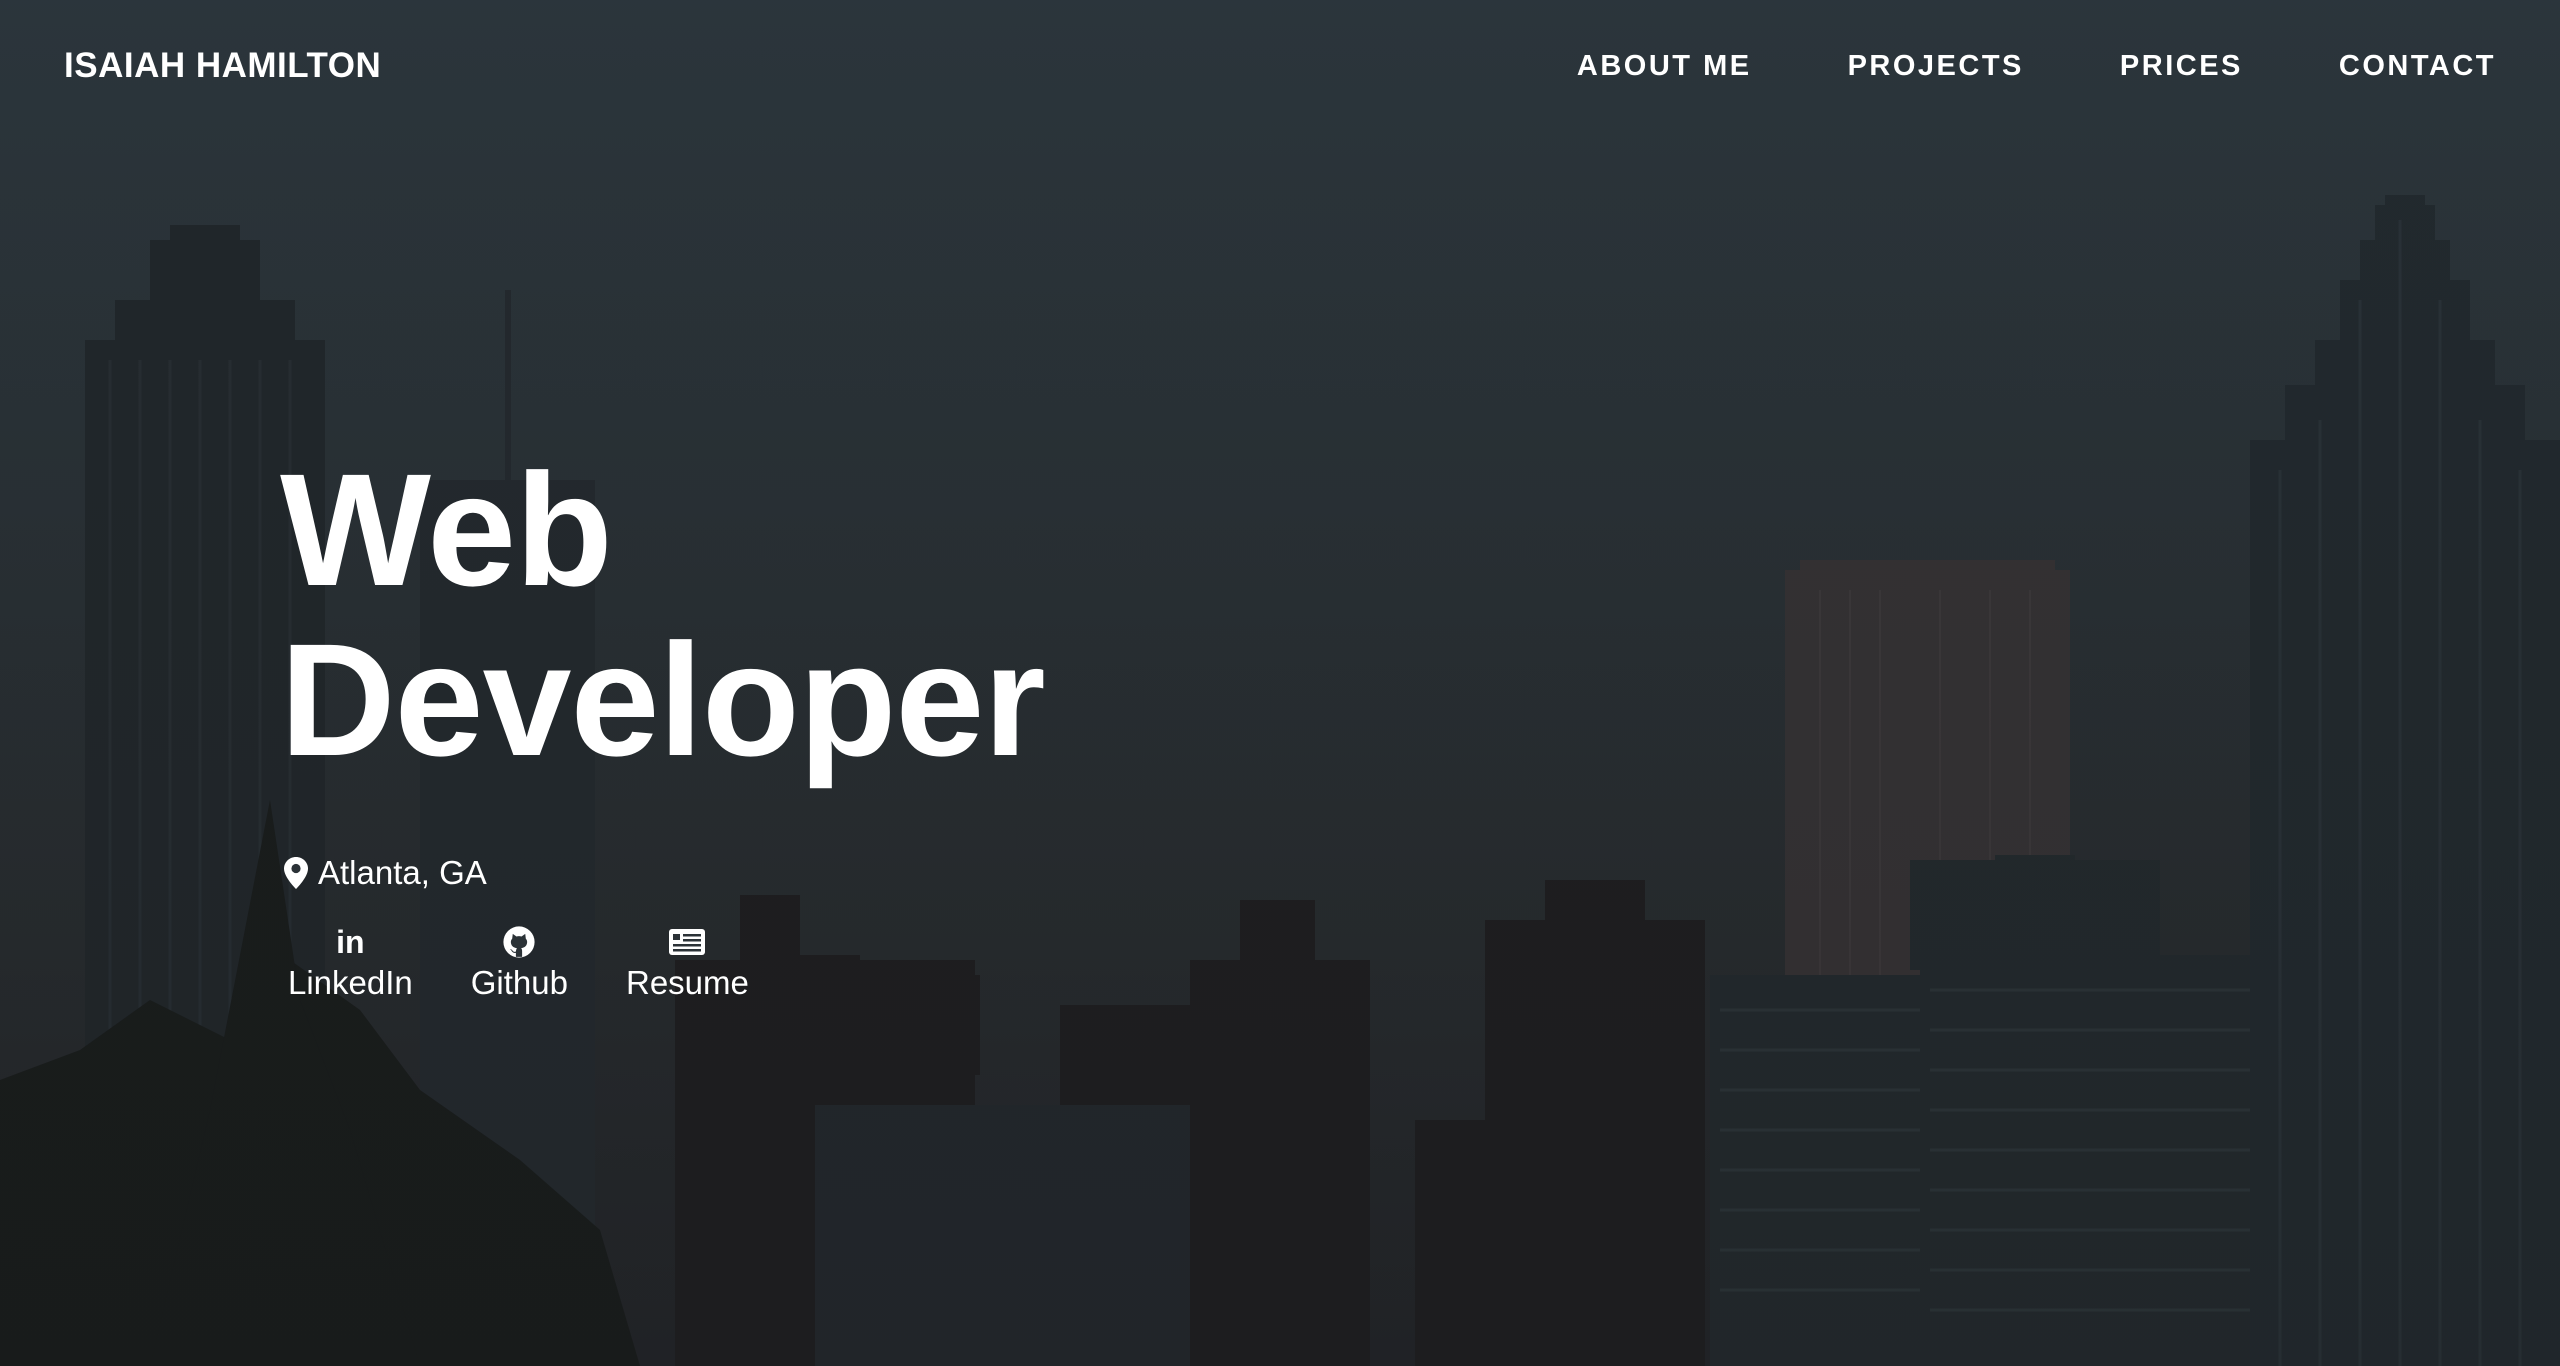 The width and height of the screenshot is (2560, 1366). Describe the element at coordinates (1936, 66) in the screenshot. I see `nav-item-projects: PROJECTS` at that location.